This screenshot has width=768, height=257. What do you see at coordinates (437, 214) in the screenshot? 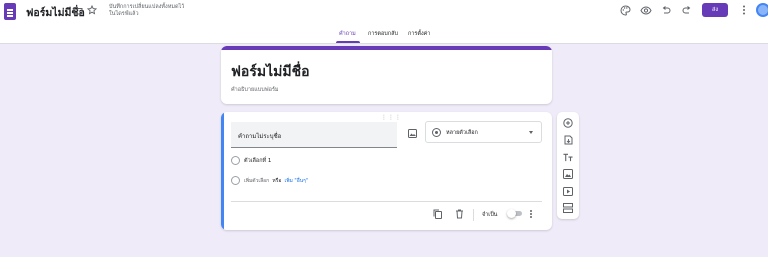
I see `duplicate-icon` at bounding box center [437, 214].